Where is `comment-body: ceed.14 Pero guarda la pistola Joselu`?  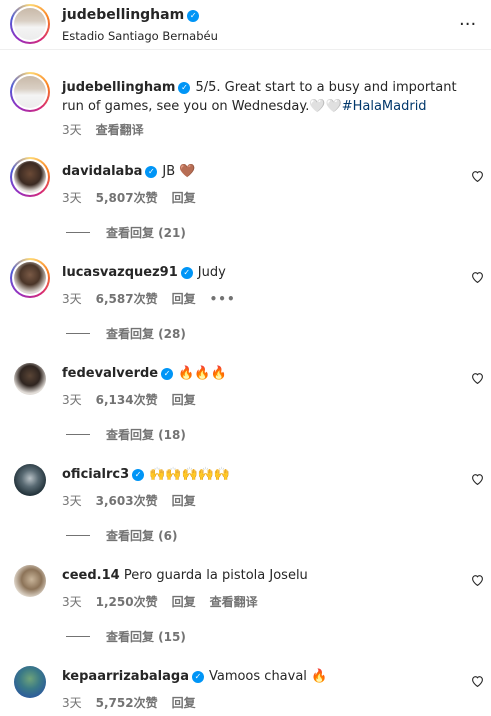 comment-body: ceed.14 Pero guarda la pistola Joselu is located at coordinates (185, 575).